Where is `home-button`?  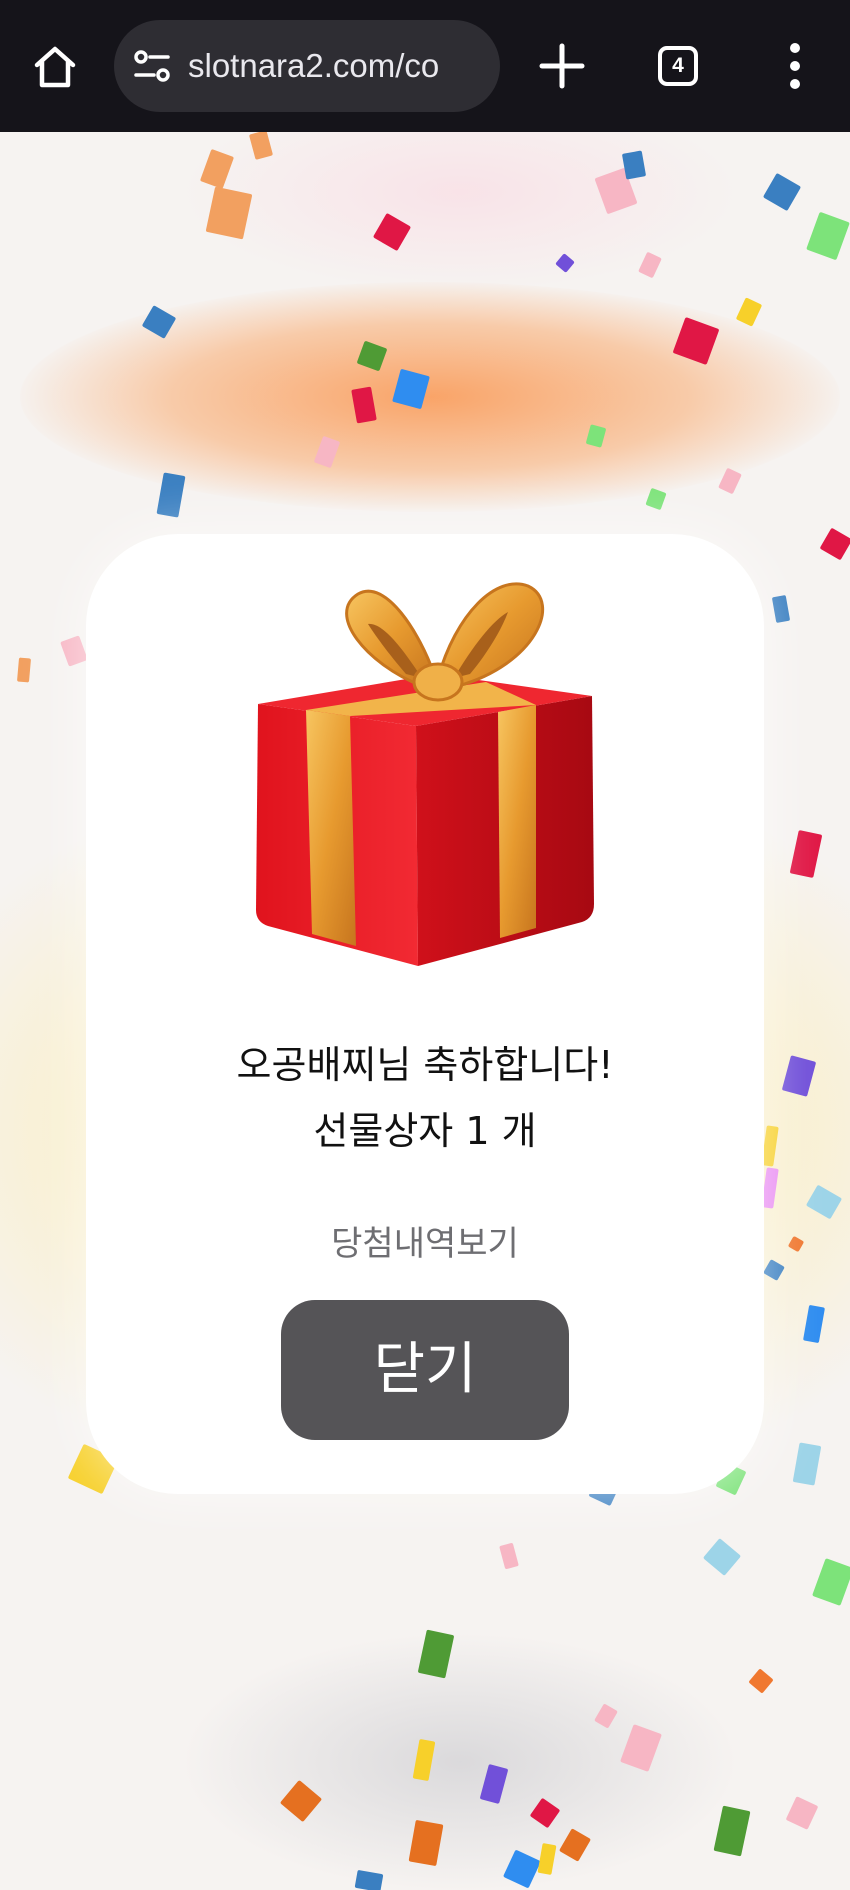
home-button is located at coordinates (55, 67).